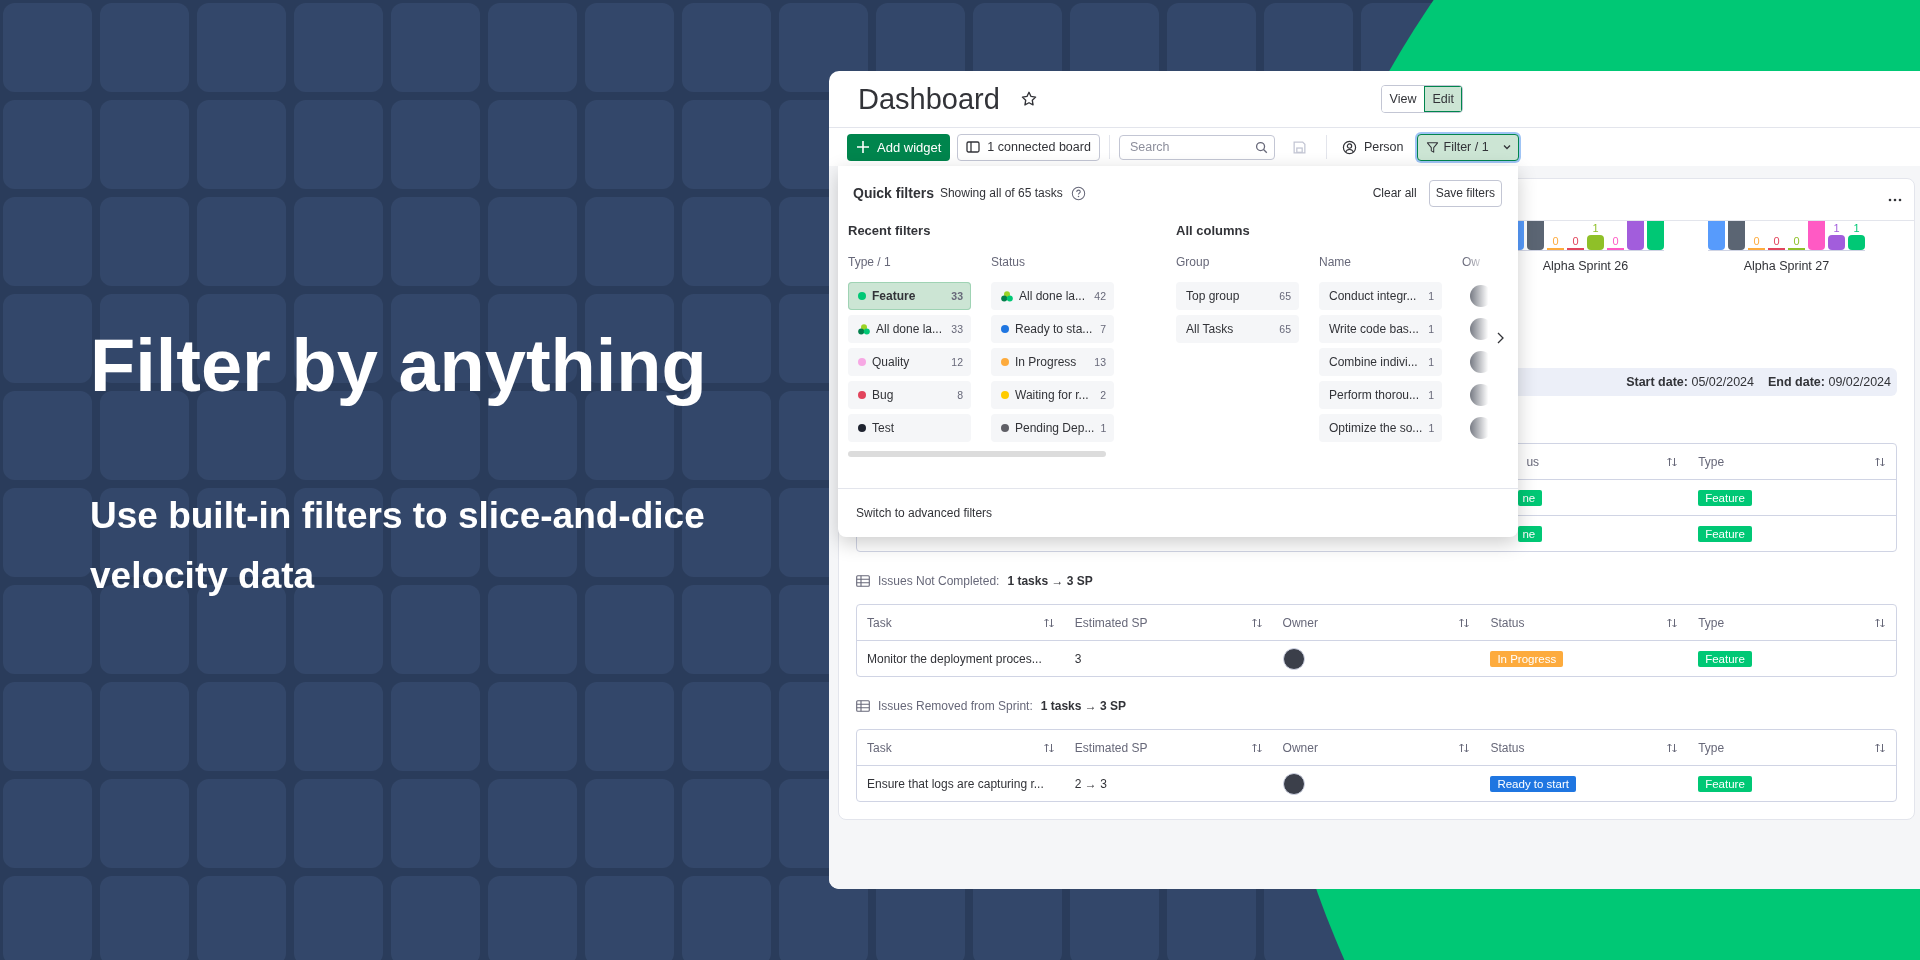  I want to click on search-icon, so click(1261, 147).